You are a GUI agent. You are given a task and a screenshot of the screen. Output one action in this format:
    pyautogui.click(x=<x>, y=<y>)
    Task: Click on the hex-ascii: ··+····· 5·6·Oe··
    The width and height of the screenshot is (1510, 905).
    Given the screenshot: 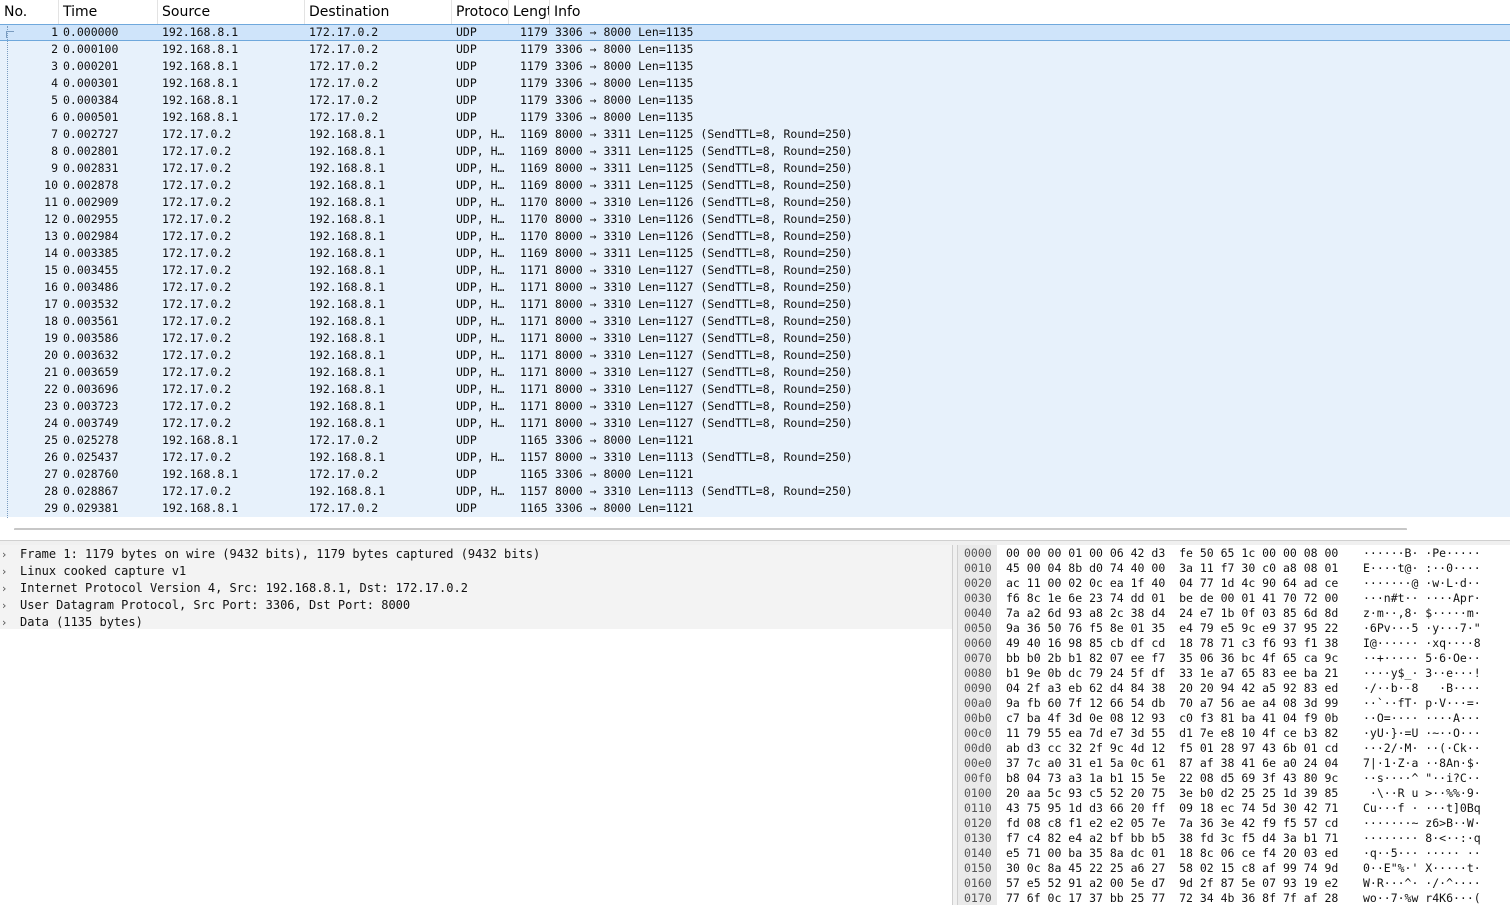 What is the action you would take?
    pyautogui.click(x=1422, y=658)
    